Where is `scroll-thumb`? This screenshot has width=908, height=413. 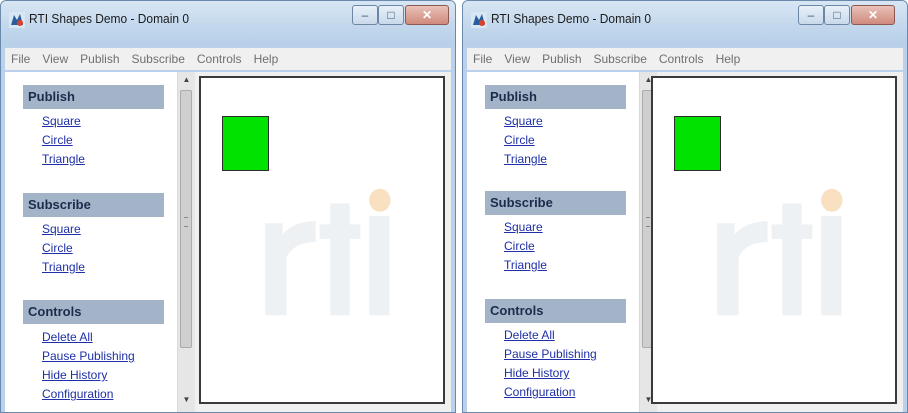 scroll-thumb is located at coordinates (186, 219).